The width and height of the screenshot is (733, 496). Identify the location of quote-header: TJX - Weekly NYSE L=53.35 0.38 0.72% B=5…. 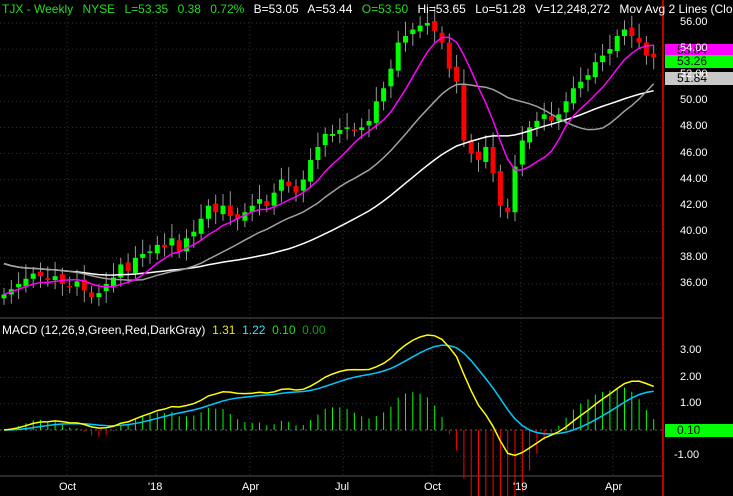
(367, 9).